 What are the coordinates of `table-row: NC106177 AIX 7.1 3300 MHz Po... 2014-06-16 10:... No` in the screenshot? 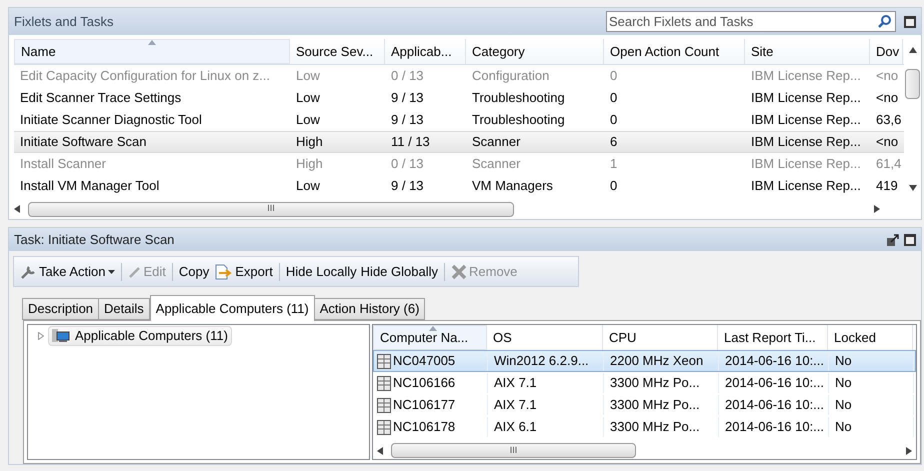 It's located at (644, 405).